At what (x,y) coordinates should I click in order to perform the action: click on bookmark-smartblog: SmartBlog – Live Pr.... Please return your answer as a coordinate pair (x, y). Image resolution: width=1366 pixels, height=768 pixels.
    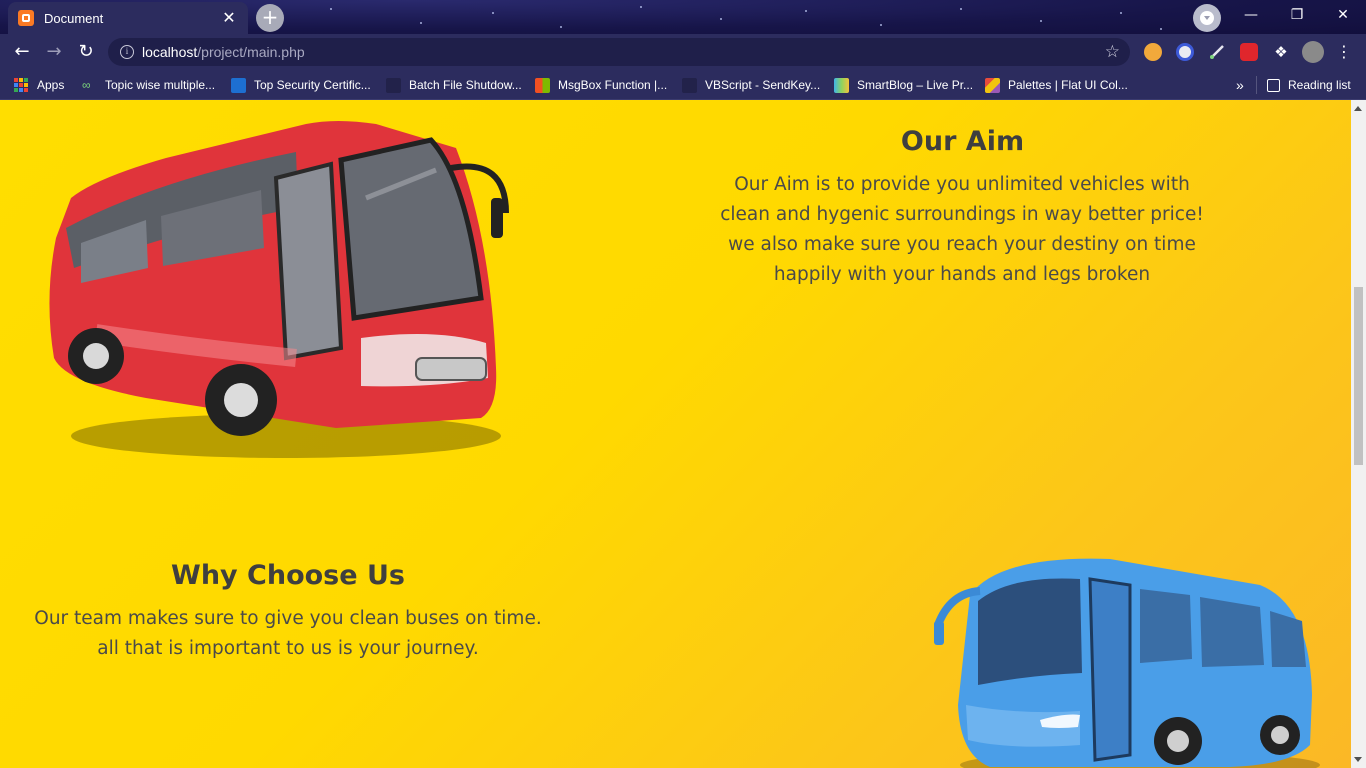
    Looking at the image, I should click on (903, 85).